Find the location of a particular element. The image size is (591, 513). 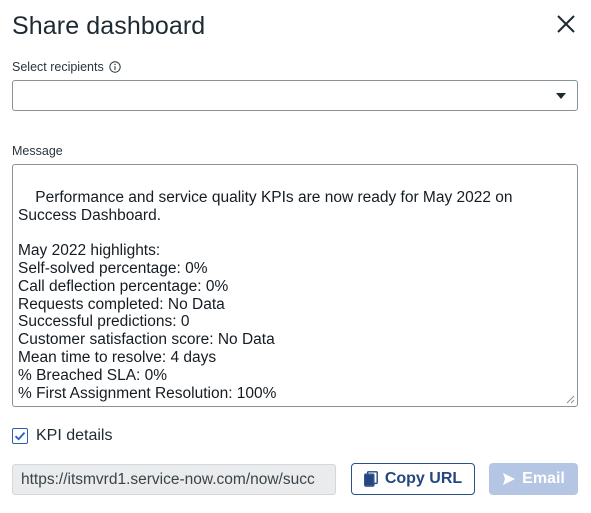

recipients-select is located at coordinates (295, 95).